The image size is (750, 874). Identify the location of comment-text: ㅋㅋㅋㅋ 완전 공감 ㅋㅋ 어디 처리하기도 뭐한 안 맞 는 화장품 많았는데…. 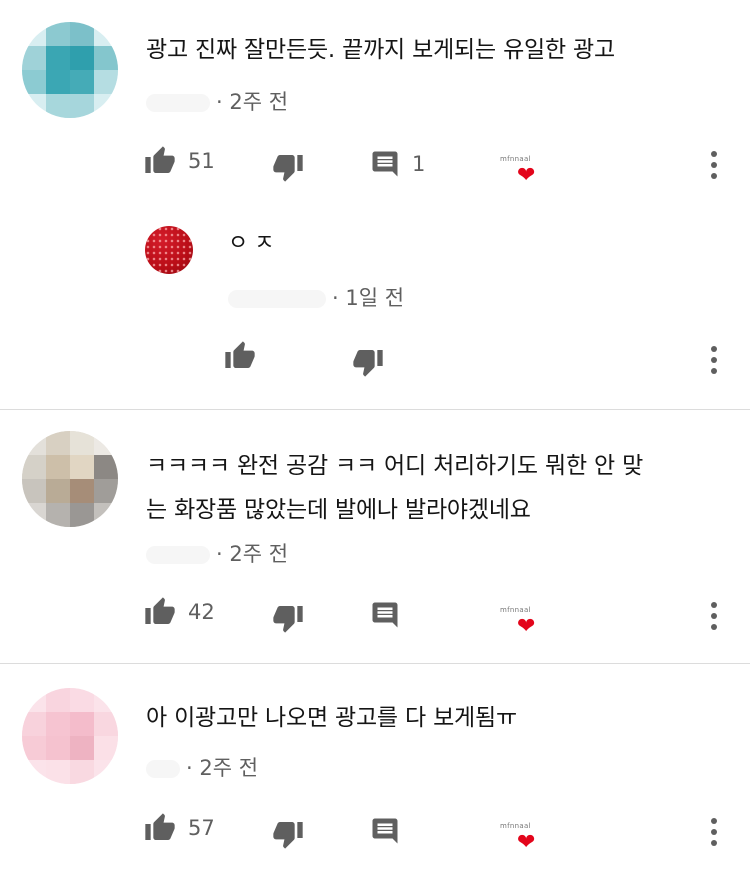
(436, 488).